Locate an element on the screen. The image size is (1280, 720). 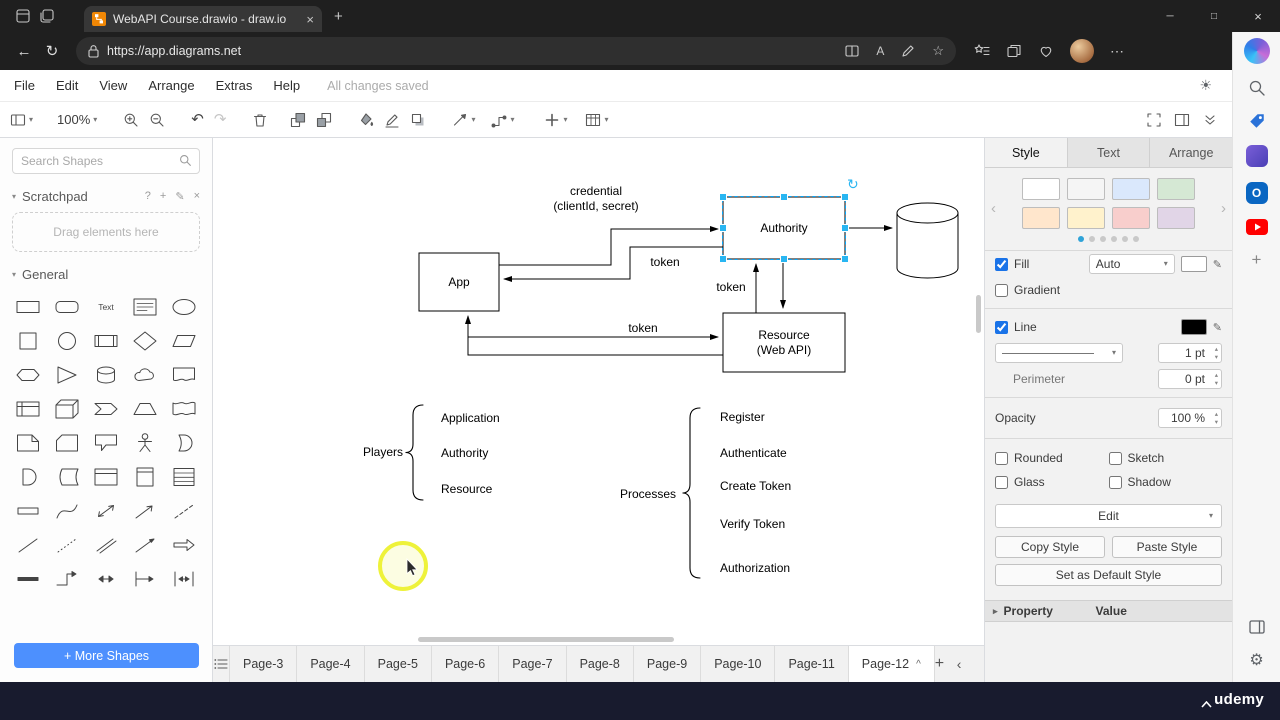
scratchpad-header: ▾ Scratchpad ? + ✎ × is located at coordinates (106, 196).